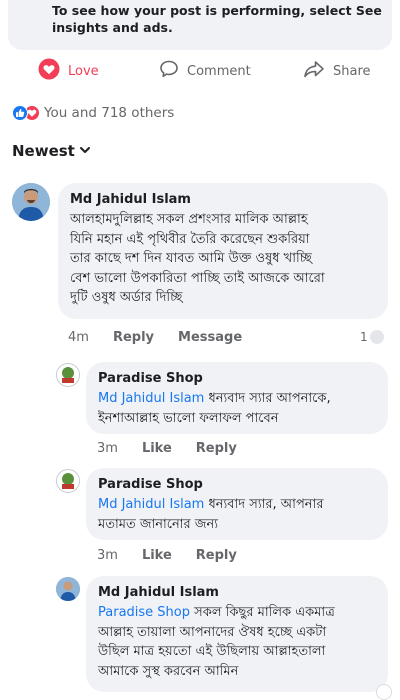  Describe the element at coordinates (20, 113) in the screenshot. I see `like-reaction-icon` at that location.